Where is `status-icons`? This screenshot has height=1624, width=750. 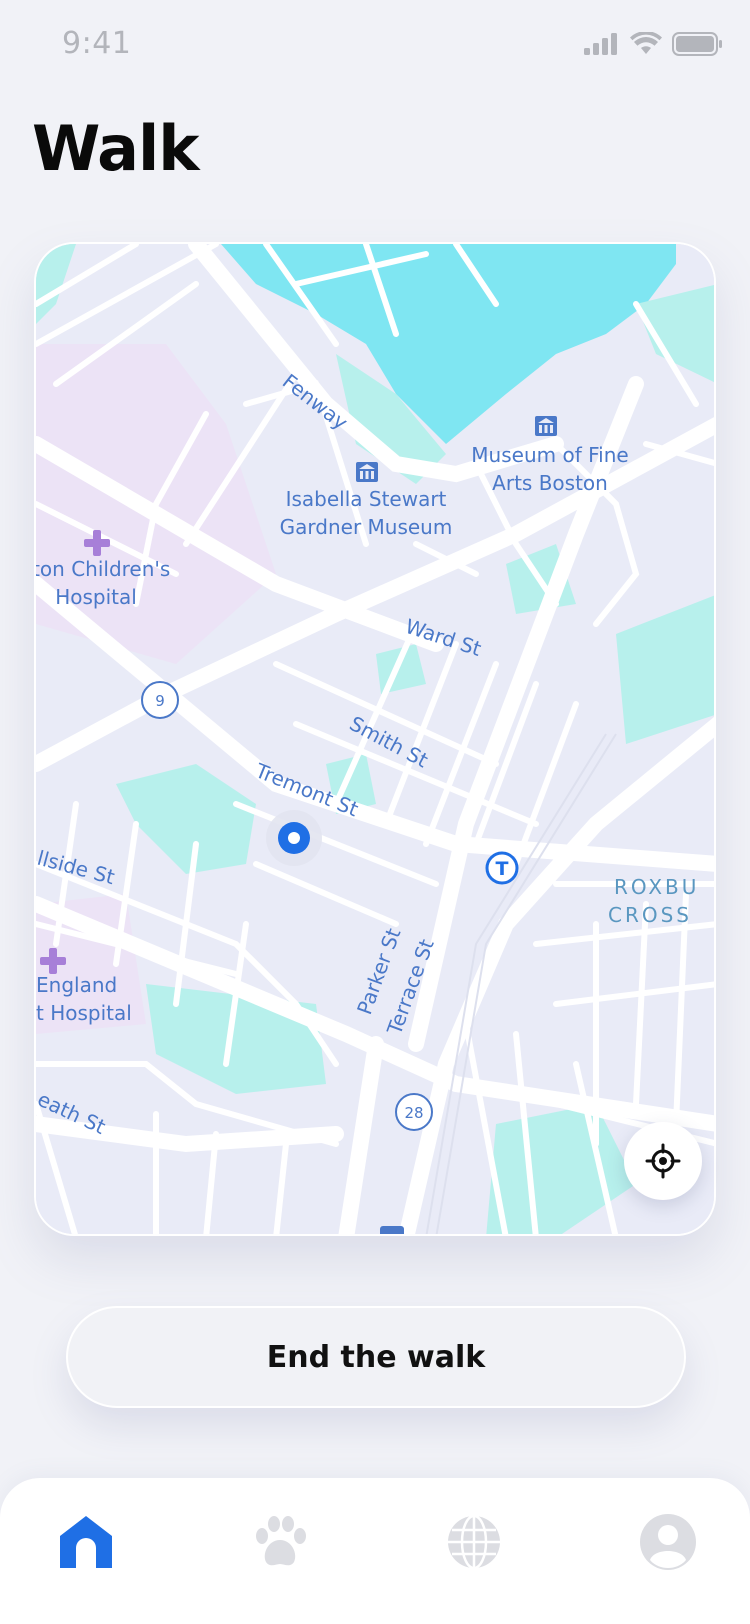
status-icons is located at coordinates (653, 44).